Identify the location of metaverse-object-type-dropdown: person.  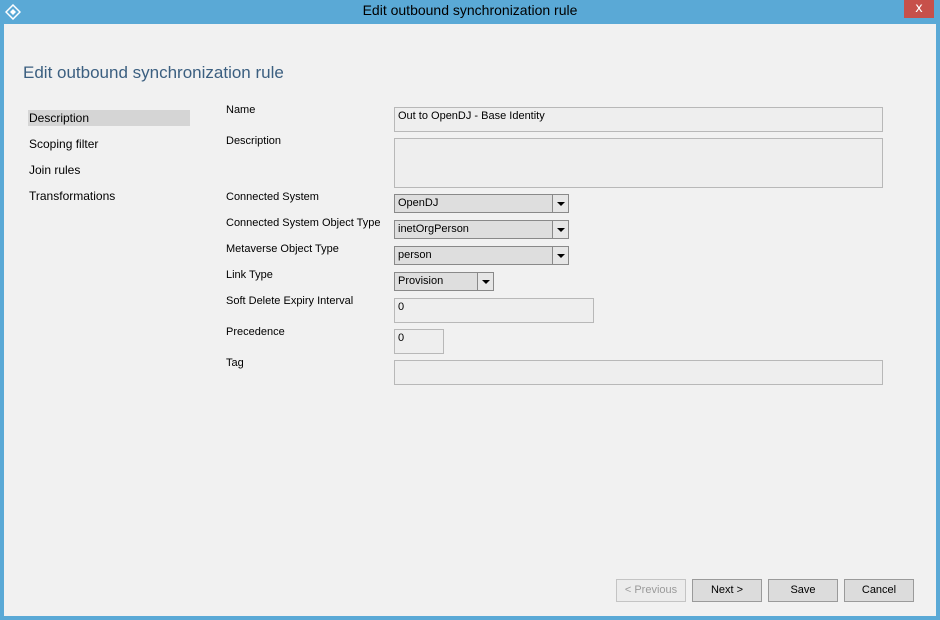
(481, 255).